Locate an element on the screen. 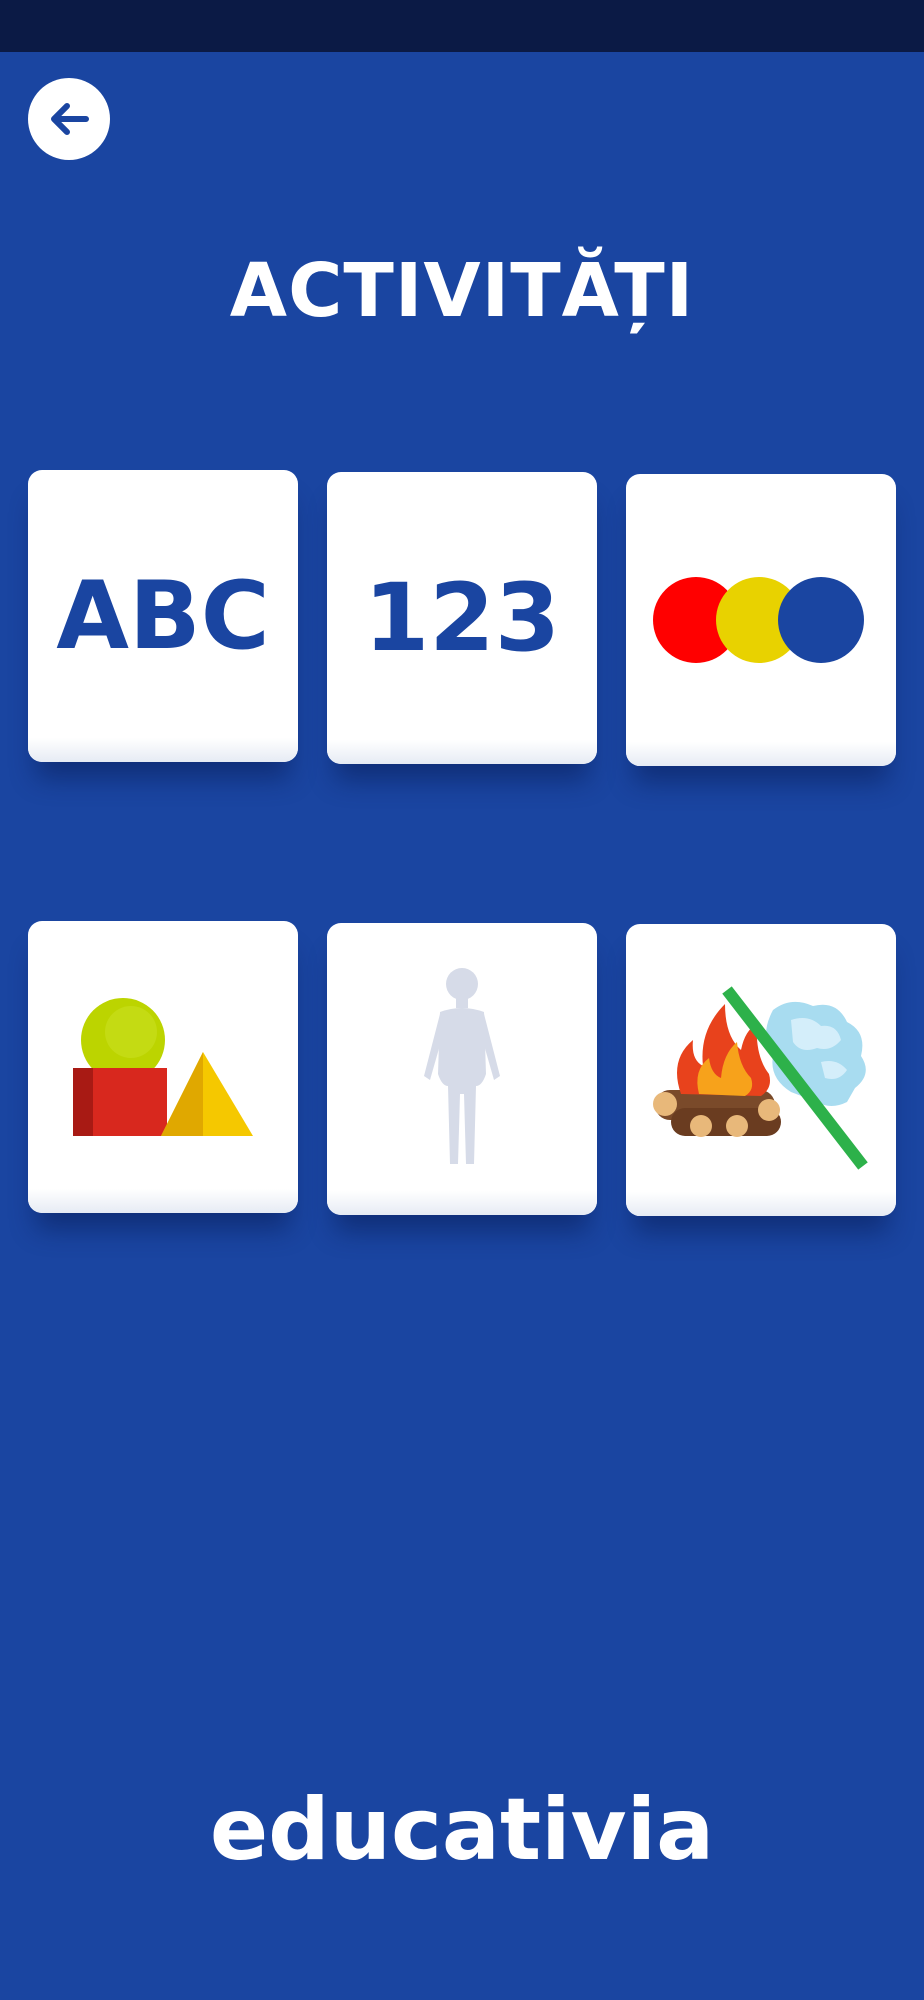 The width and height of the screenshot is (924, 2000). shapes-icon is located at coordinates (163, 1067).